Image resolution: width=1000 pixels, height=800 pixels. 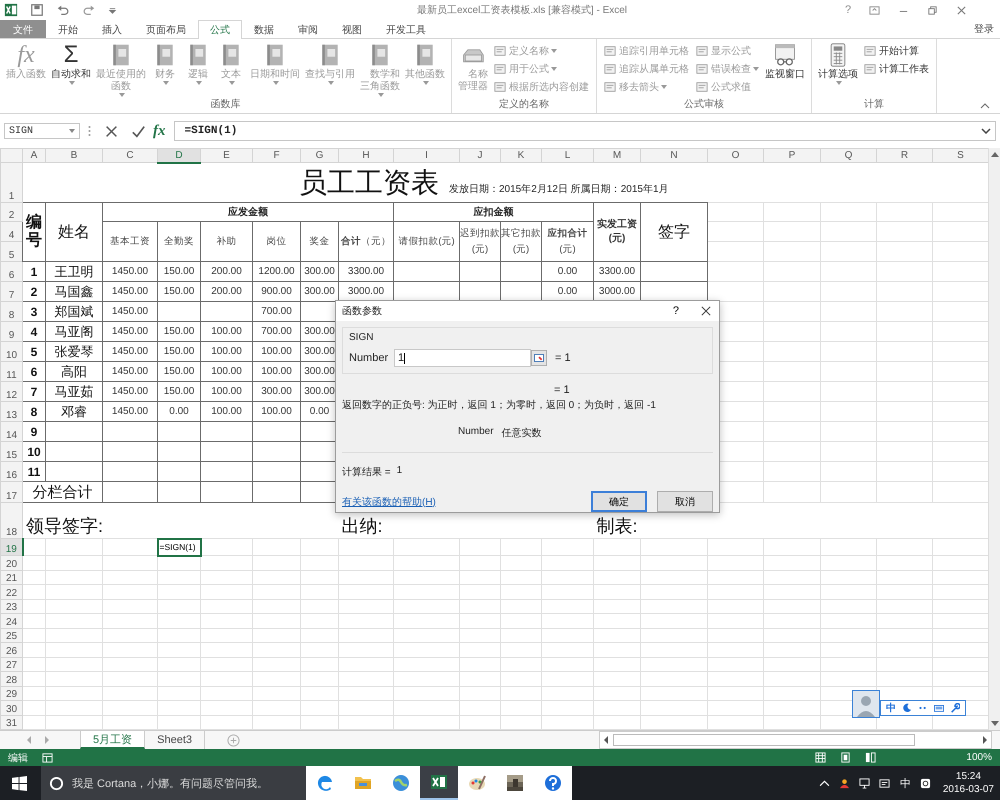 What do you see at coordinates (11, 372) in the screenshot?
I see `row-header: 11` at bounding box center [11, 372].